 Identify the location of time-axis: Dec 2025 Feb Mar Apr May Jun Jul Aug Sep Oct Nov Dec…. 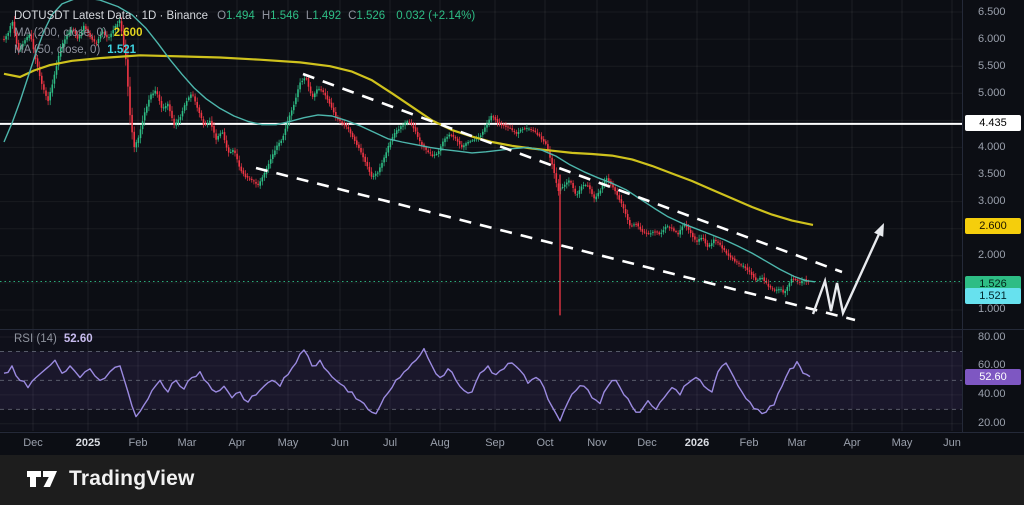
(512, 443).